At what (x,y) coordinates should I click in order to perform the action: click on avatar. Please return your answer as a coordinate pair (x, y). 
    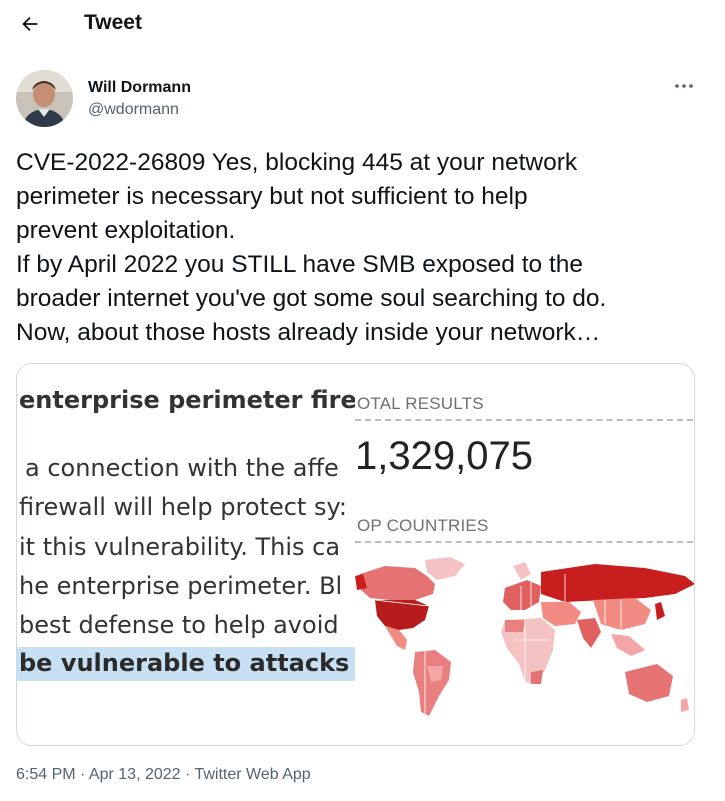
    Looking at the image, I should click on (44, 98).